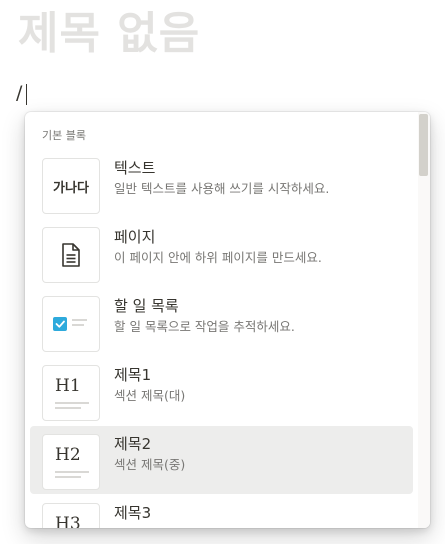 The height and width of the screenshot is (544, 445). Describe the element at coordinates (135, 168) in the screenshot. I see `menu-item-title: 텍스트` at that location.